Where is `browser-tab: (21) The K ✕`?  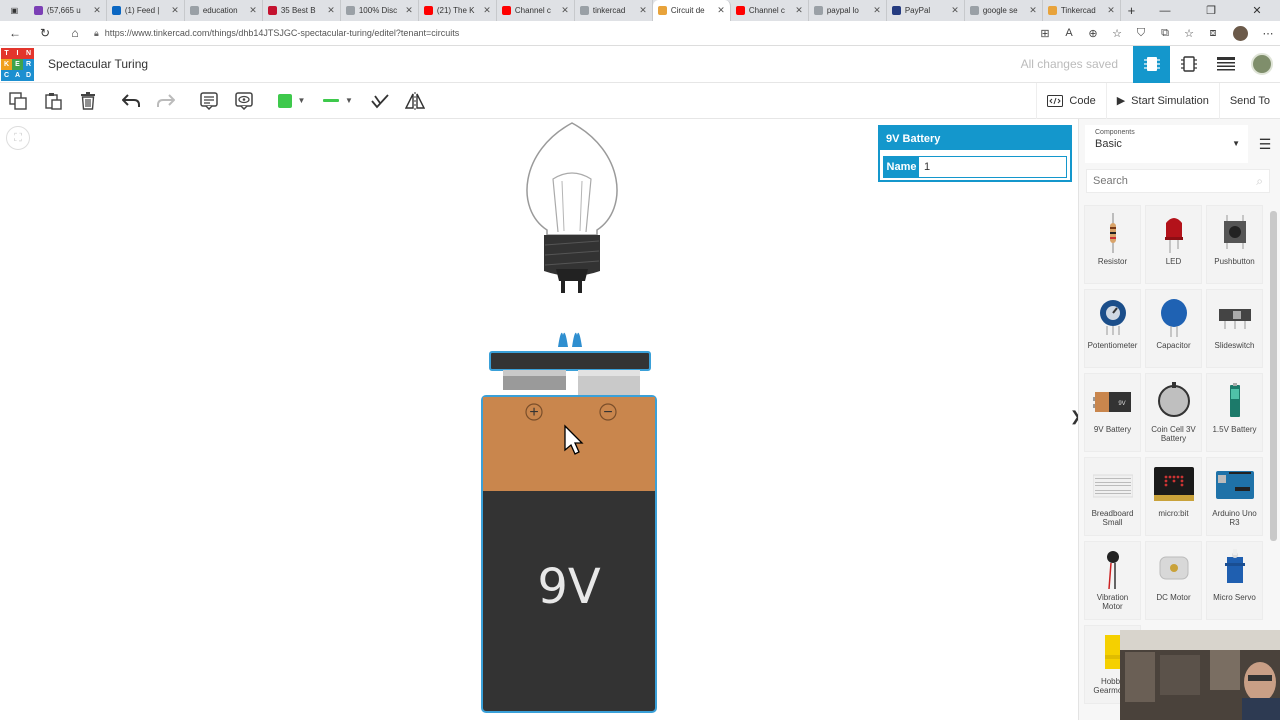
browser-tab: (21) The K ✕ is located at coordinates (458, 10).